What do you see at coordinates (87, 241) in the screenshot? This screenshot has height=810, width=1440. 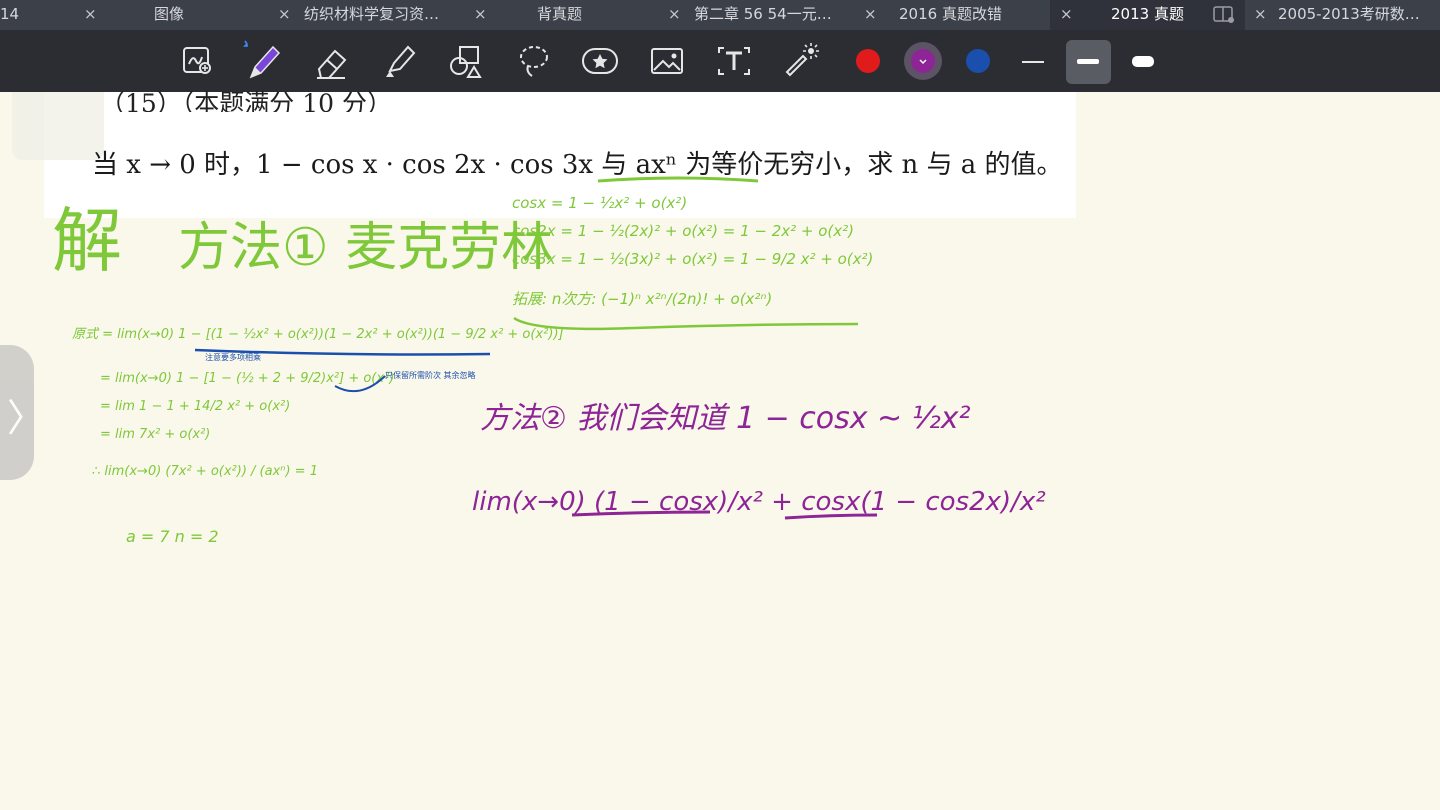 I see `solve-label: 解` at bounding box center [87, 241].